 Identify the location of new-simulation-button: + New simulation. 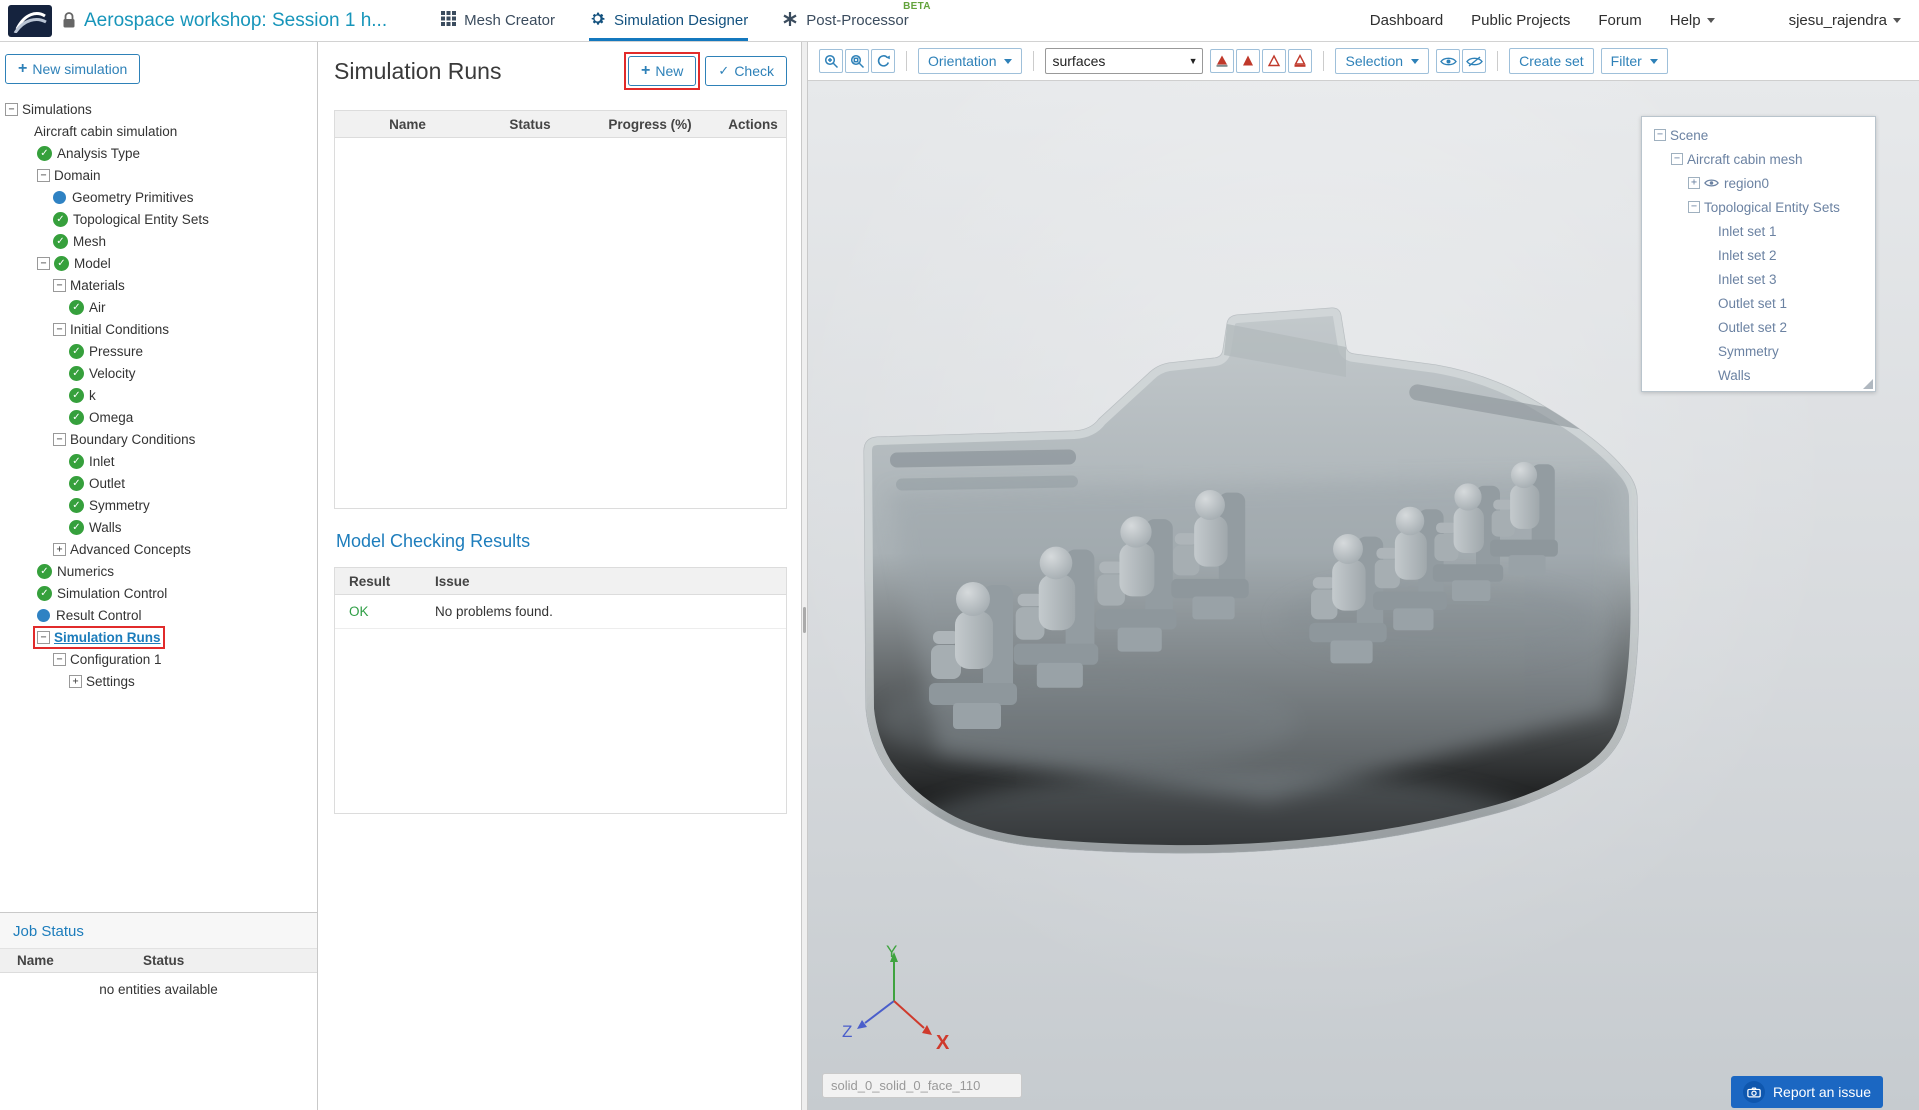
(73, 69).